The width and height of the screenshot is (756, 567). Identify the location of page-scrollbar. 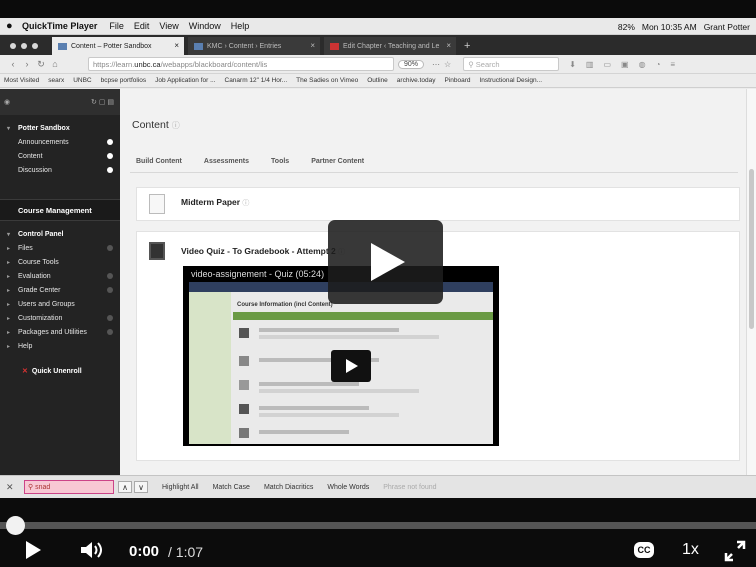
(751, 282).